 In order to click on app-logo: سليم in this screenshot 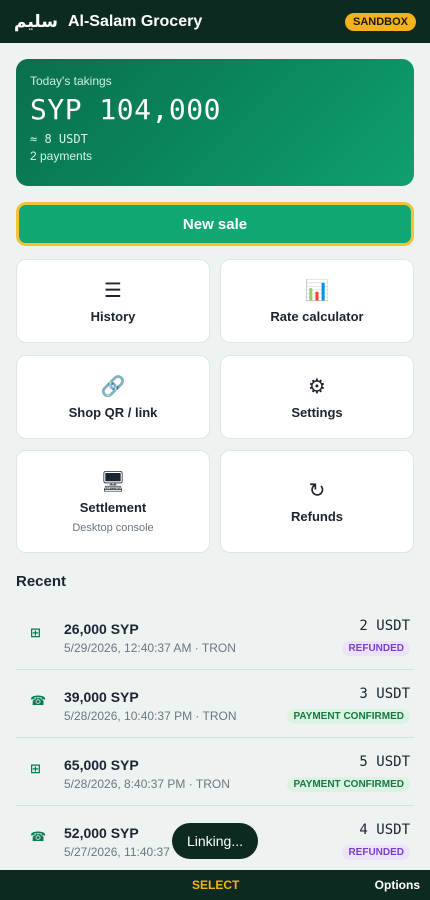, I will do `click(36, 21)`.